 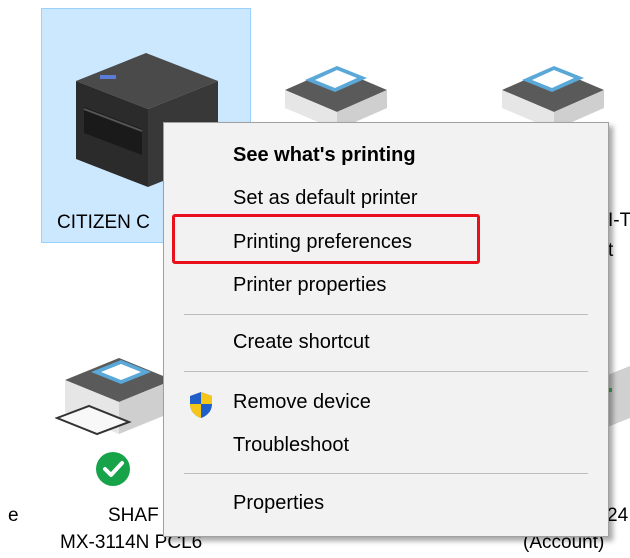 I want to click on menu-item-printer-properties: Printer properties, so click(x=309, y=285).